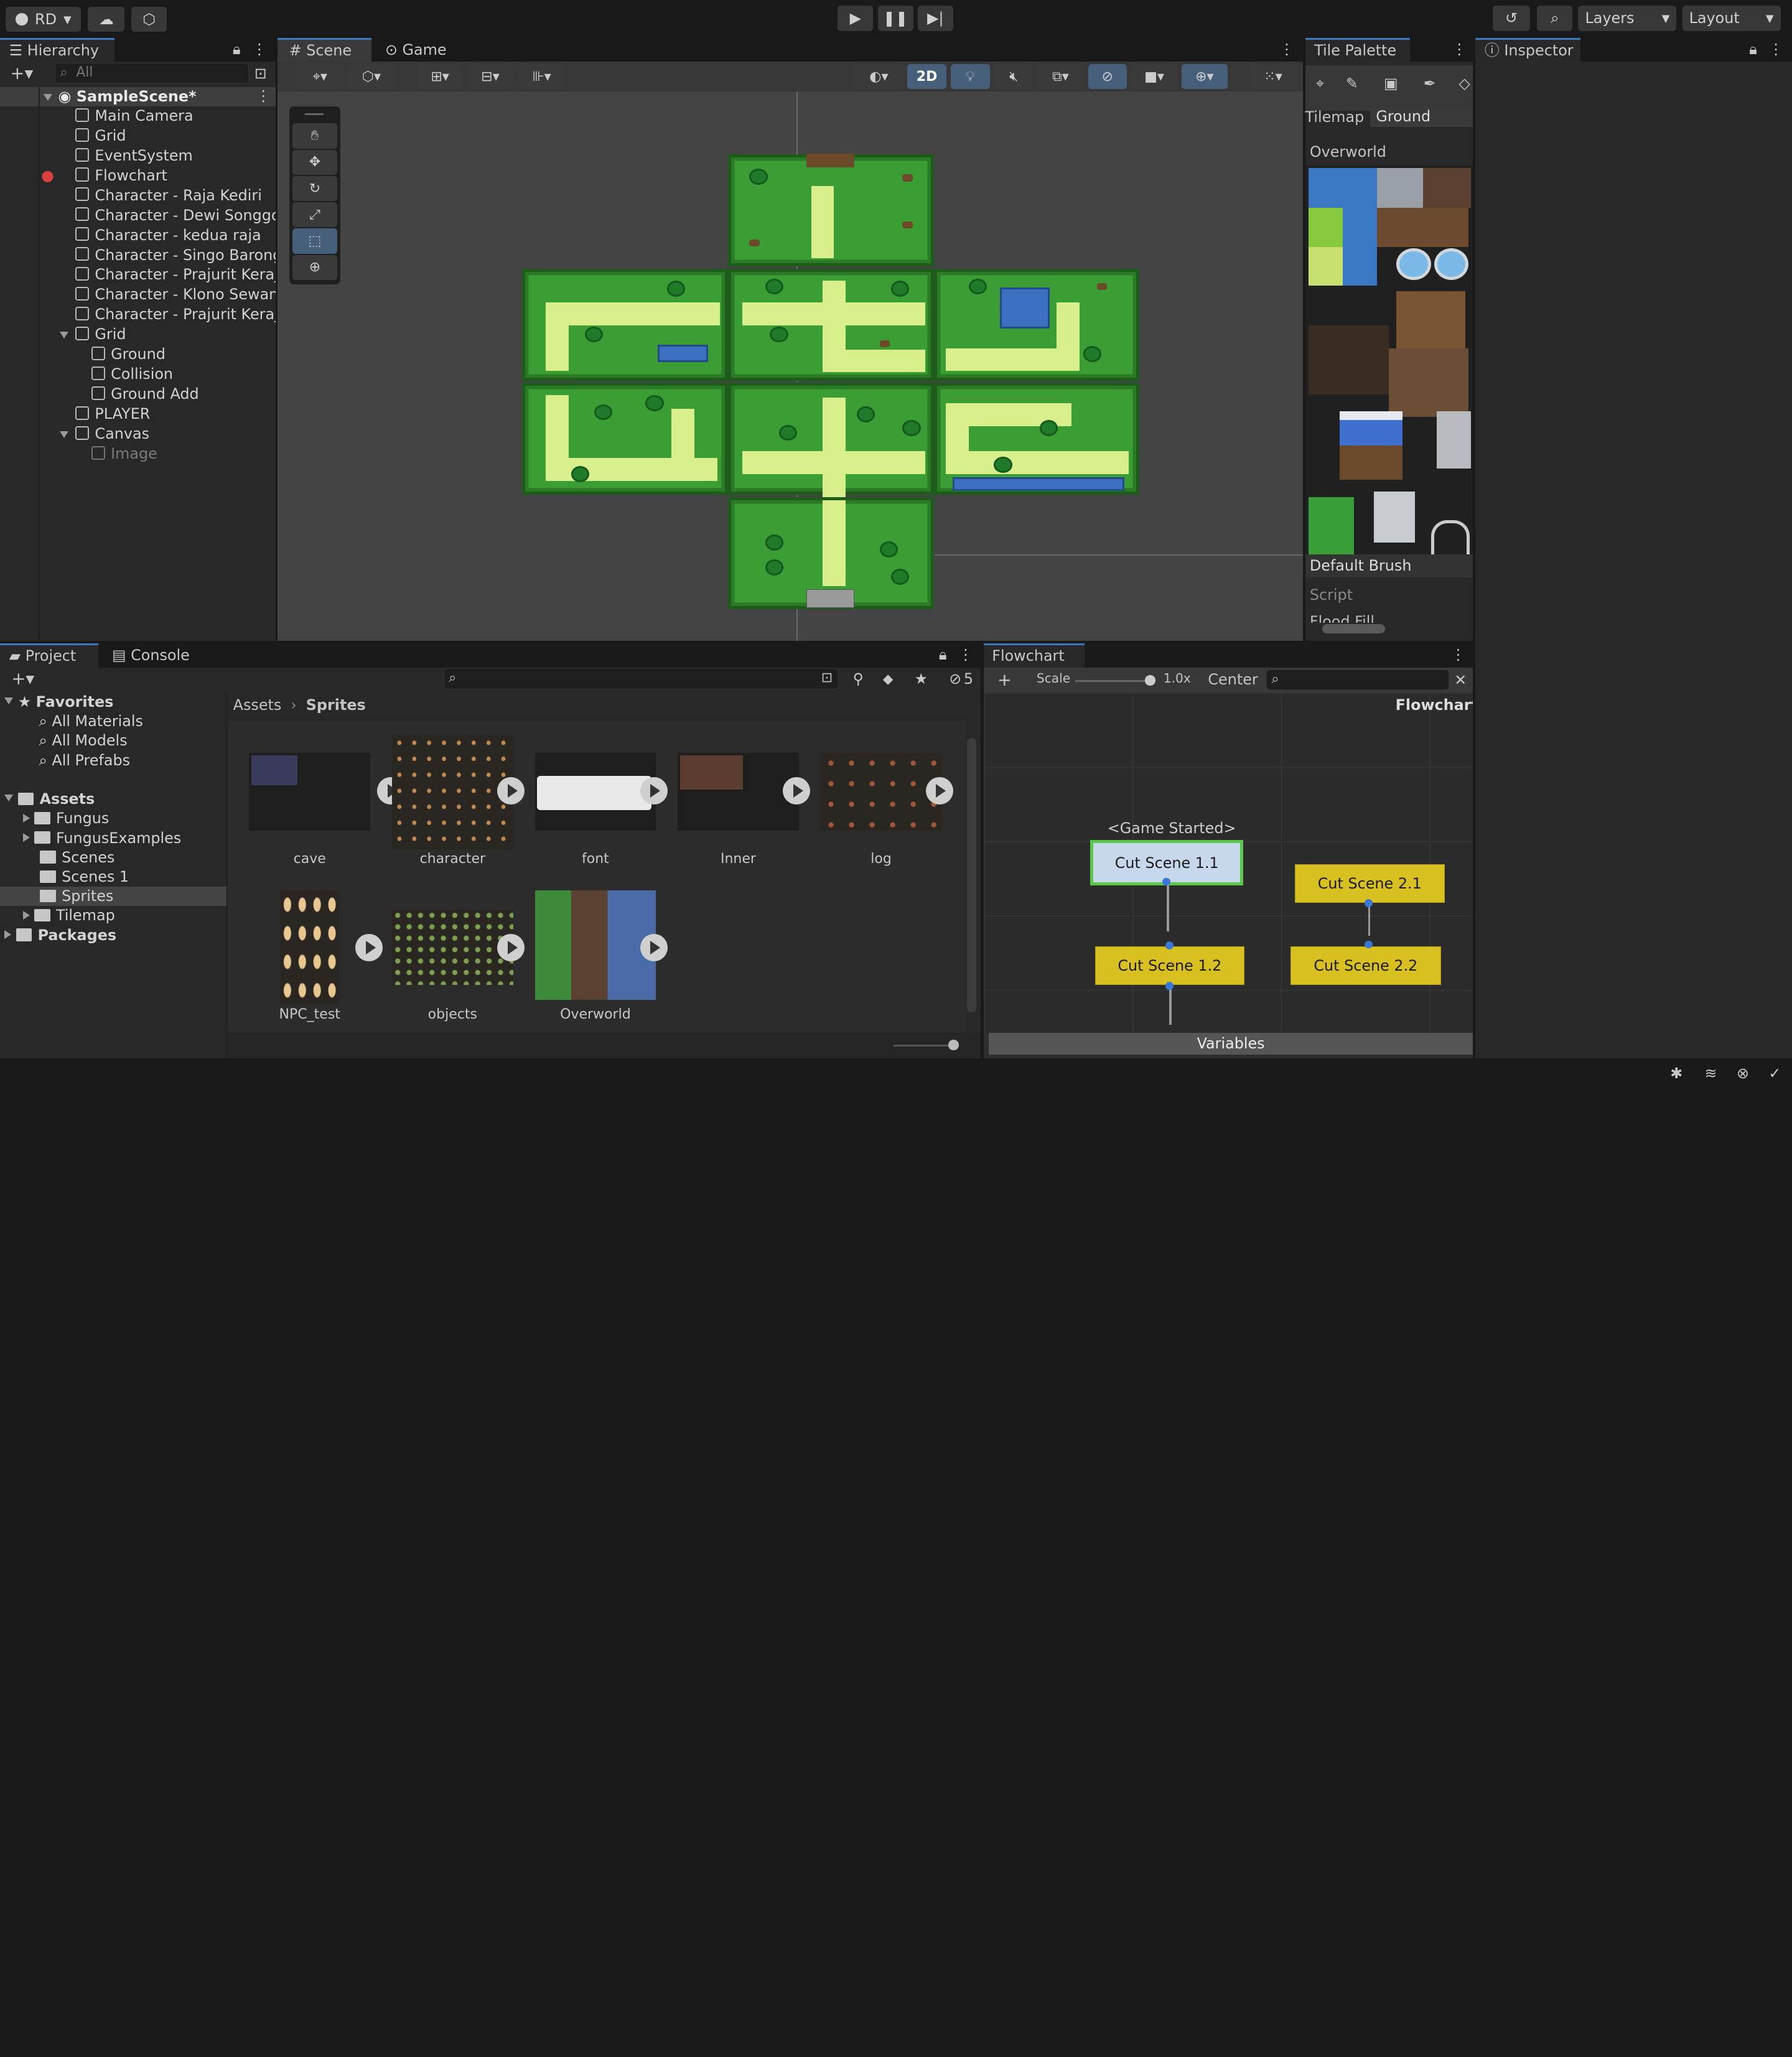 Image resolution: width=1792 pixels, height=2057 pixels. I want to click on create-button: +▾, so click(23, 678).